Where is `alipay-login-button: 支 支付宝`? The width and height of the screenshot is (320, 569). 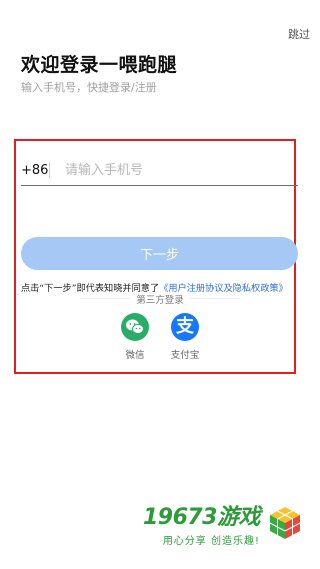
alipay-login-button: 支 支付宝 is located at coordinates (185, 337).